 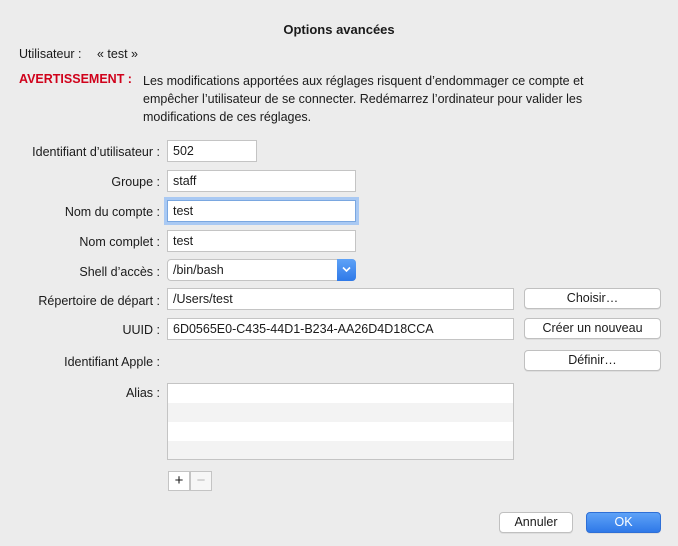 I want to click on ok-button: OK, so click(x=623, y=522).